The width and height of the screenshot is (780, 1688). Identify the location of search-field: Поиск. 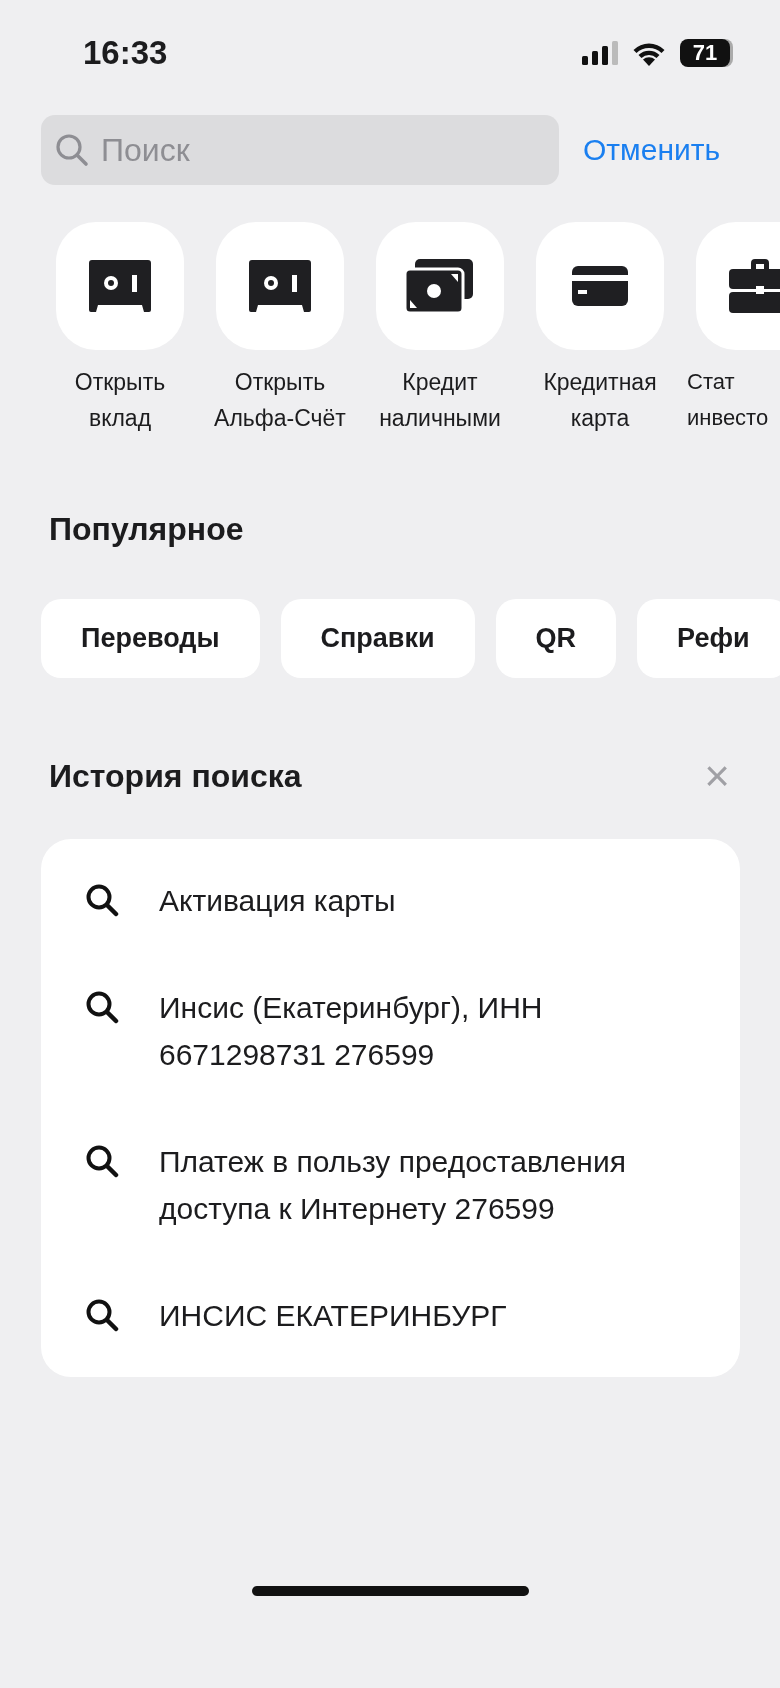
(300, 150).